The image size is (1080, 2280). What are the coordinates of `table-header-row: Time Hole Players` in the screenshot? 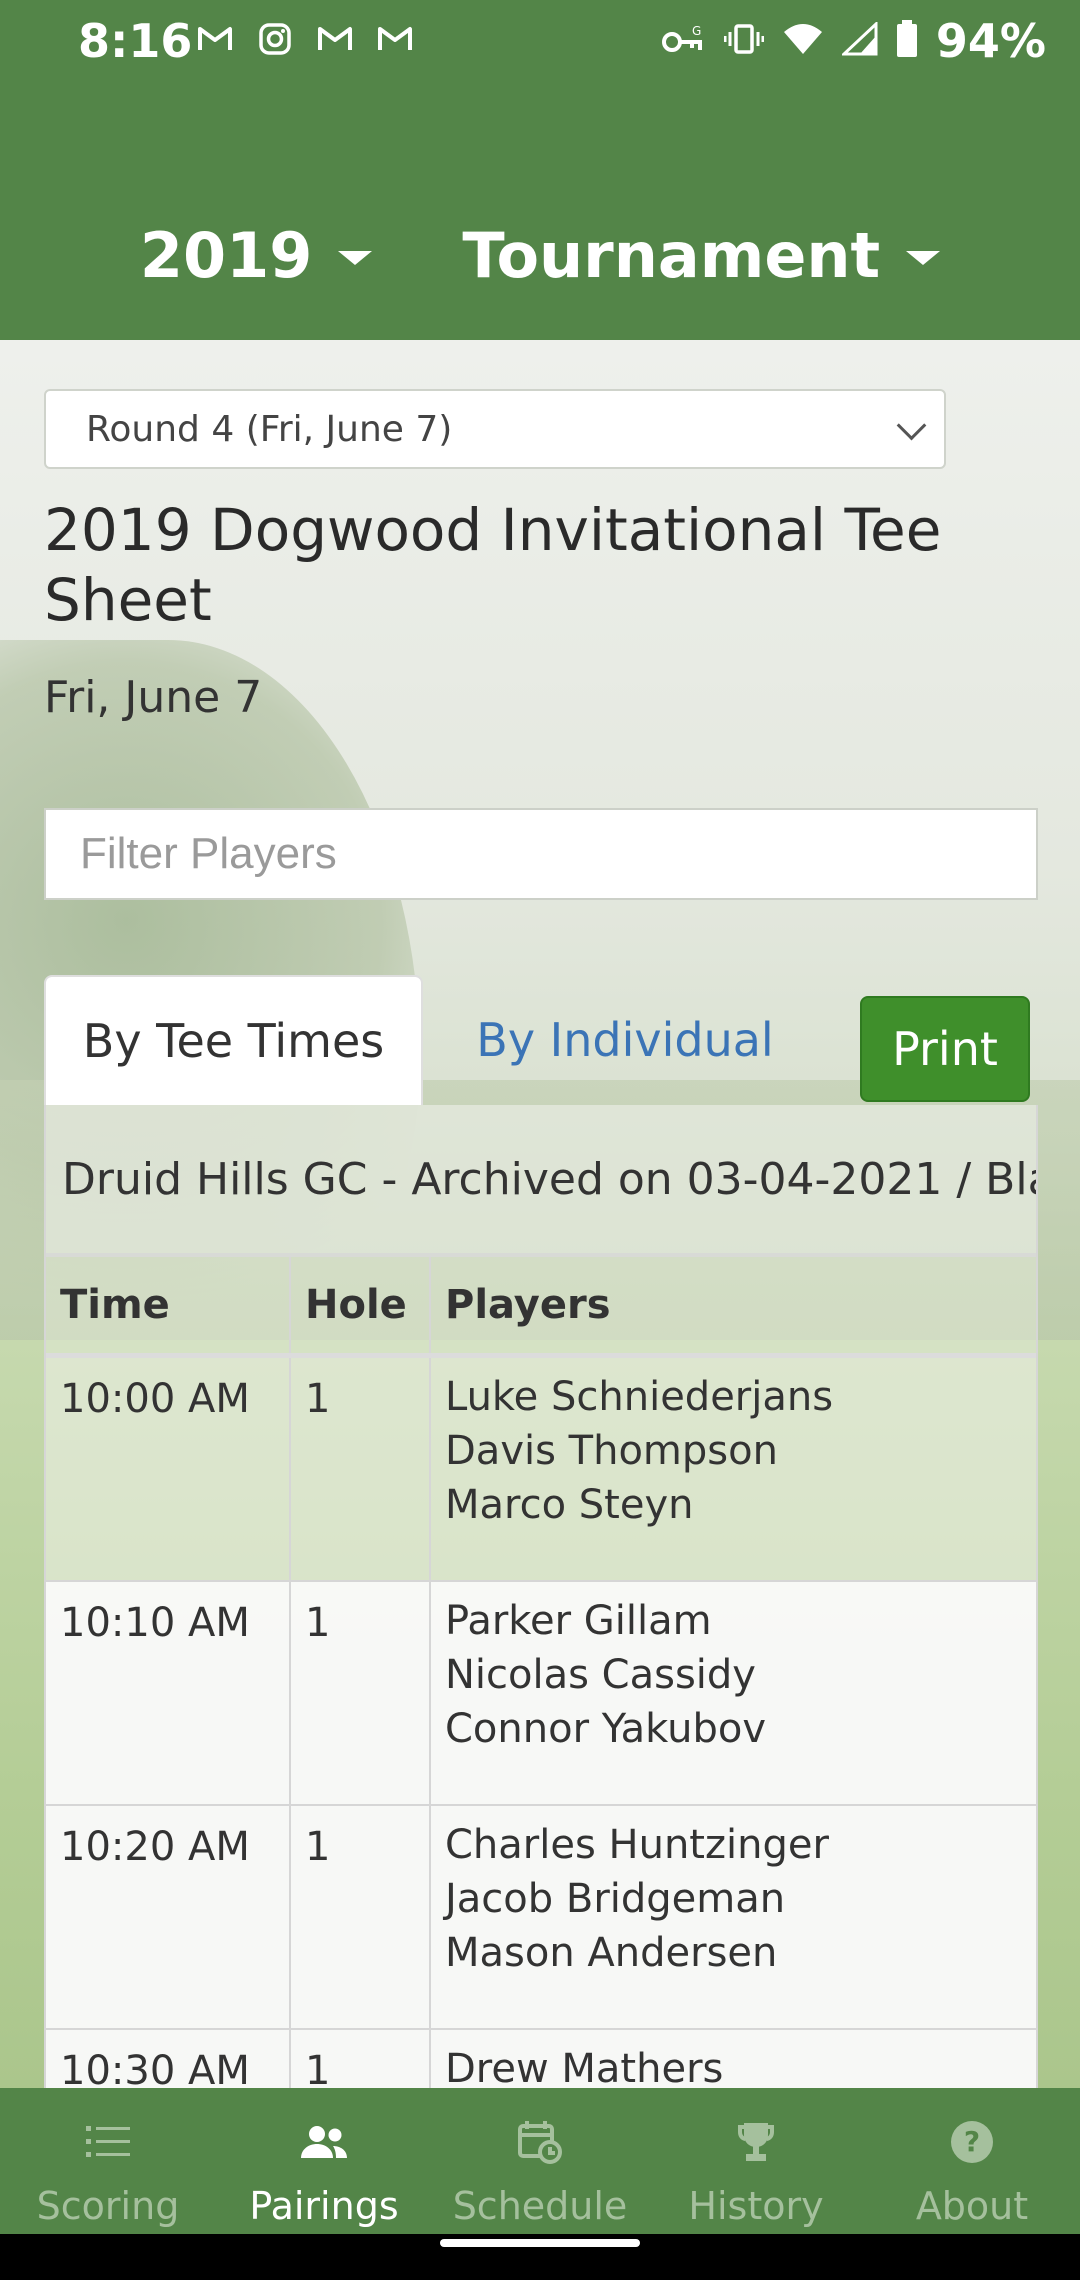 It's located at (541, 1307).